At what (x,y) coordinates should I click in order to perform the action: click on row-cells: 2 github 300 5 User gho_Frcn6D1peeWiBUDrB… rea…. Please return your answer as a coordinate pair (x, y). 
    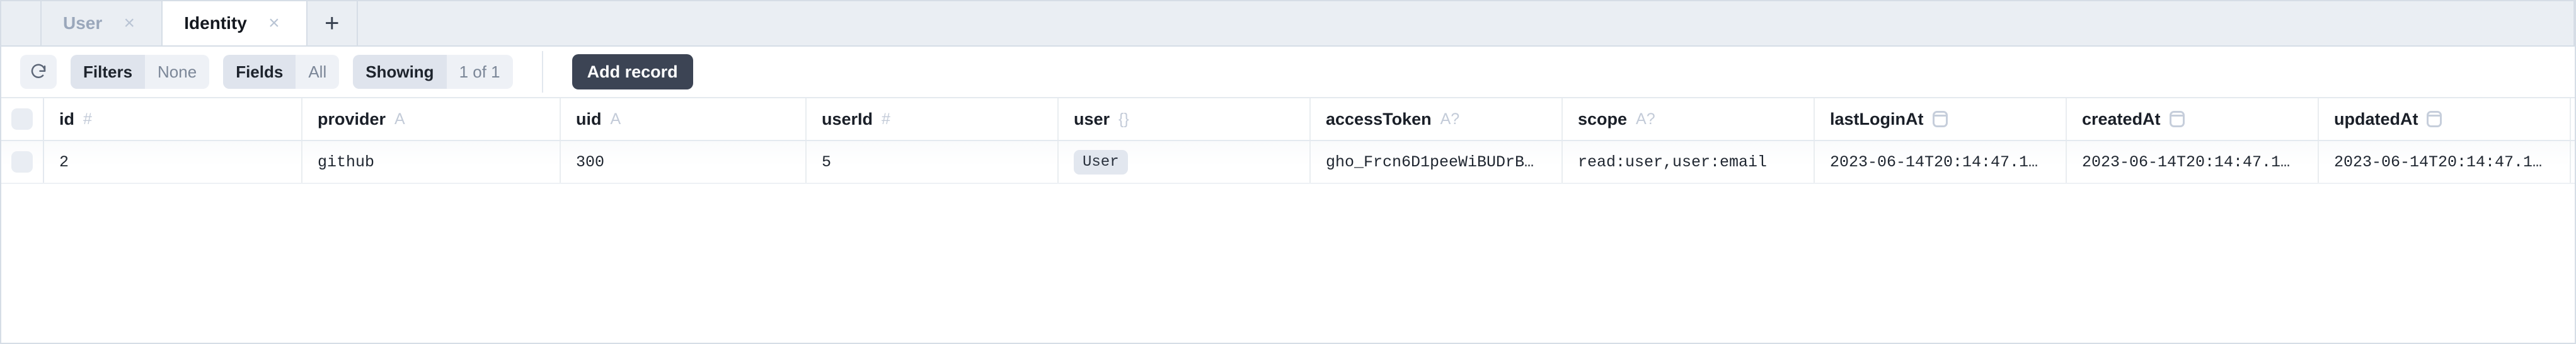
    Looking at the image, I should click on (1309, 162).